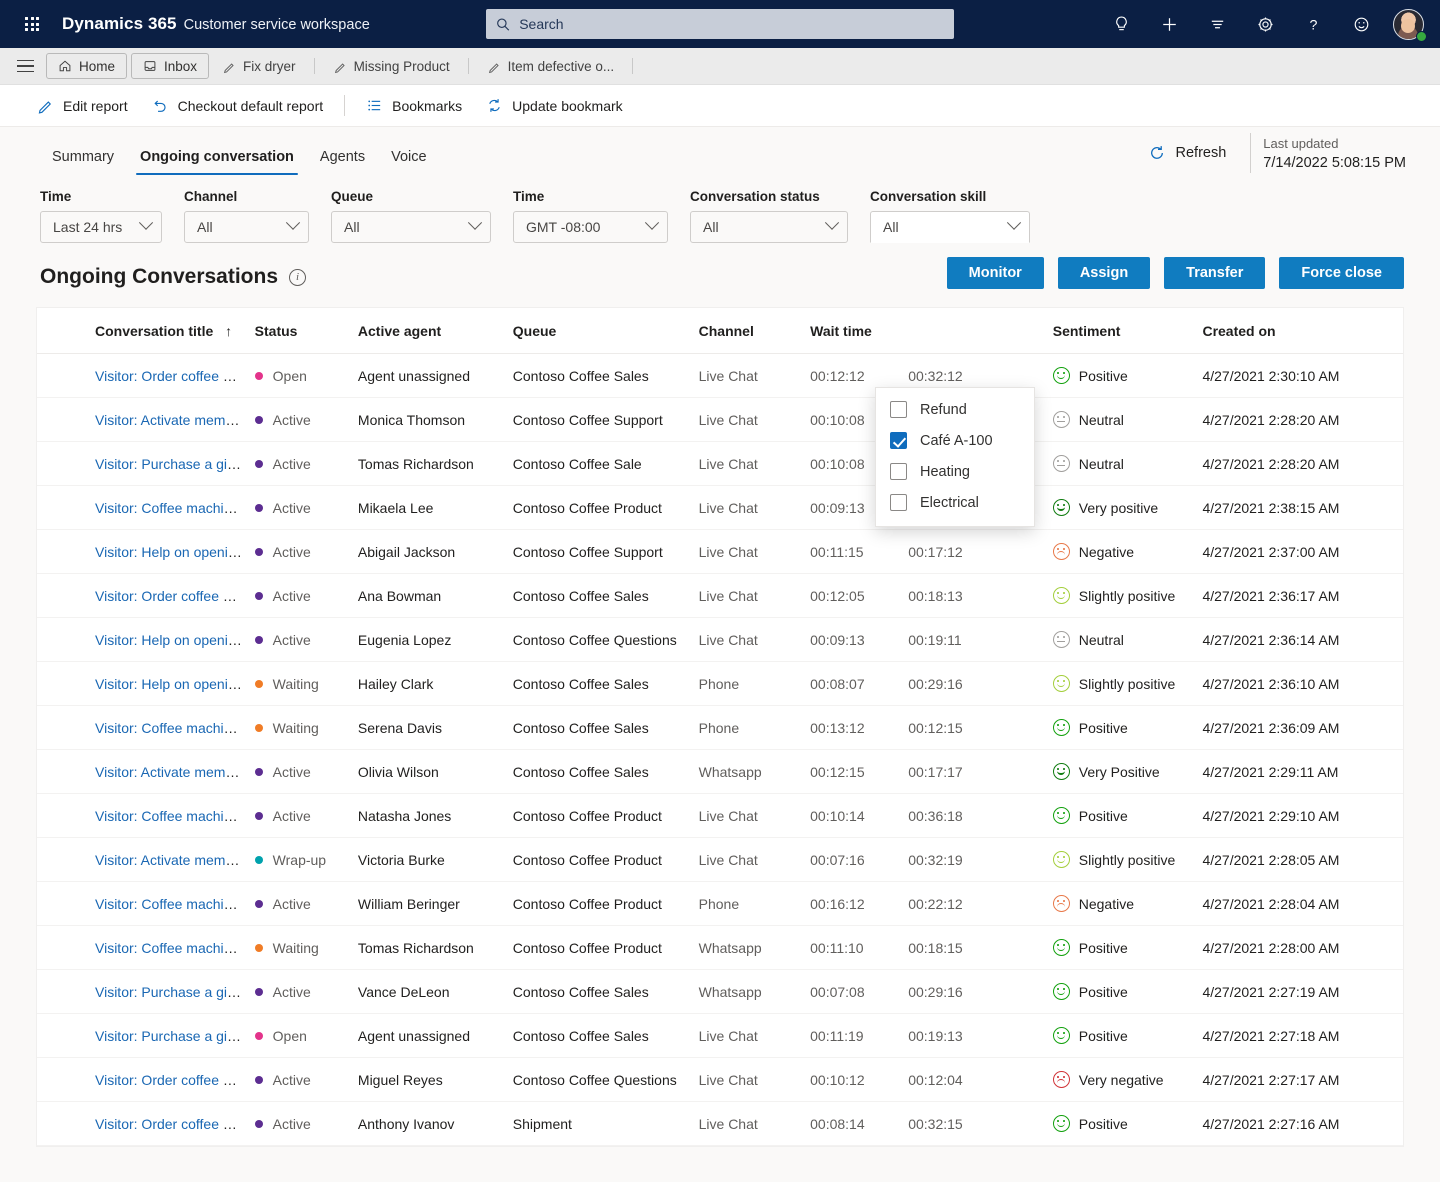 This screenshot has width=1440, height=1182. I want to click on avatar, so click(1408, 24).